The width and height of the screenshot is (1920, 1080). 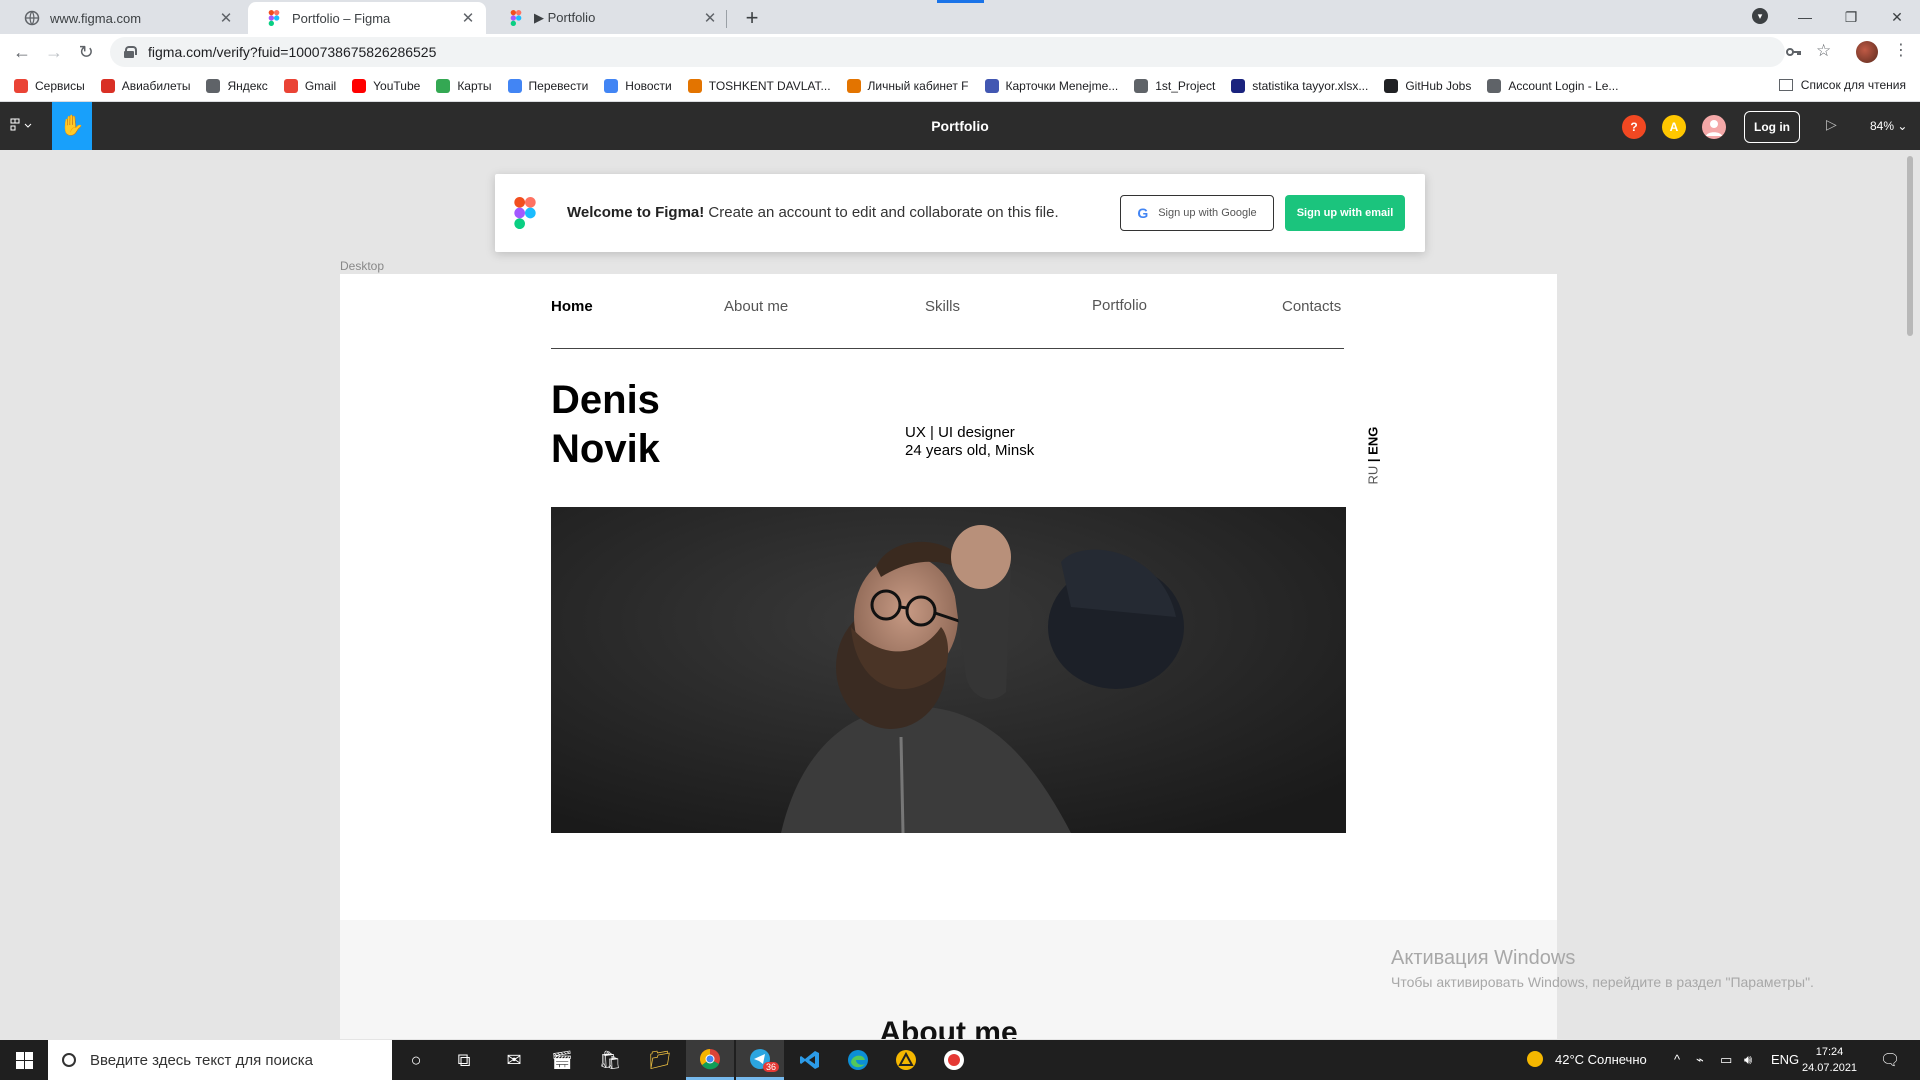 I want to click on lang-ru: RU, so click(x=1373, y=475).